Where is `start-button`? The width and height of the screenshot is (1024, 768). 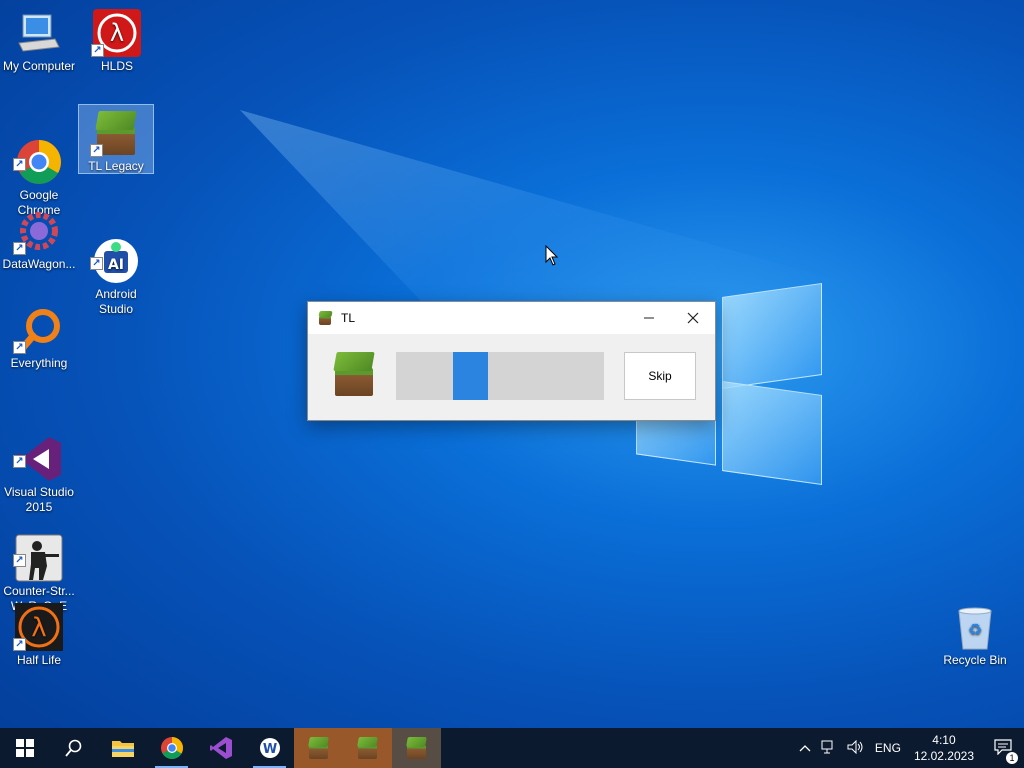 start-button is located at coordinates (24, 748).